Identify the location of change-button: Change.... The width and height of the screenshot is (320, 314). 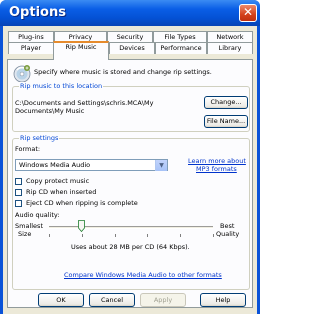
(226, 102).